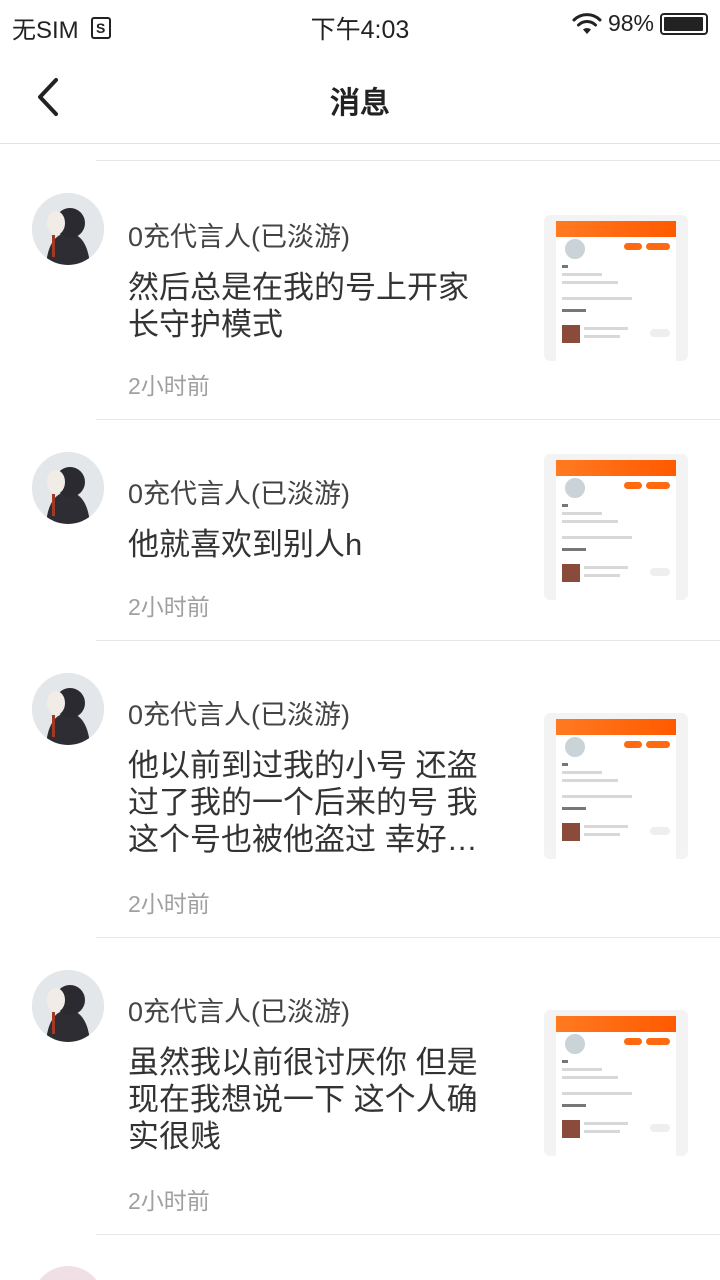 The width and height of the screenshot is (720, 1280). I want to click on message-text: 他就喜欢到别人h, so click(245, 544).